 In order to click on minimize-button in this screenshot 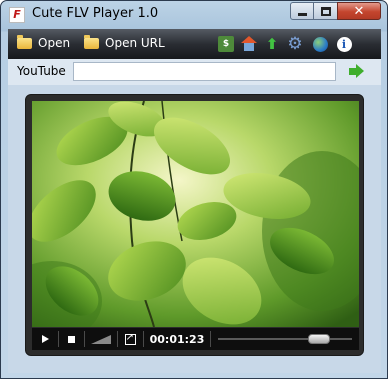, I will do `click(302, 11)`.